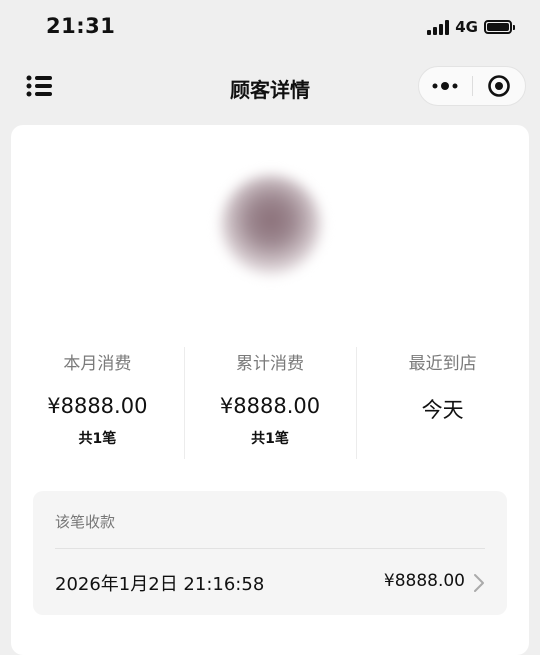  What do you see at coordinates (97, 364) in the screenshot?
I see `stat-label: 本月消费` at bounding box center [97, 364].